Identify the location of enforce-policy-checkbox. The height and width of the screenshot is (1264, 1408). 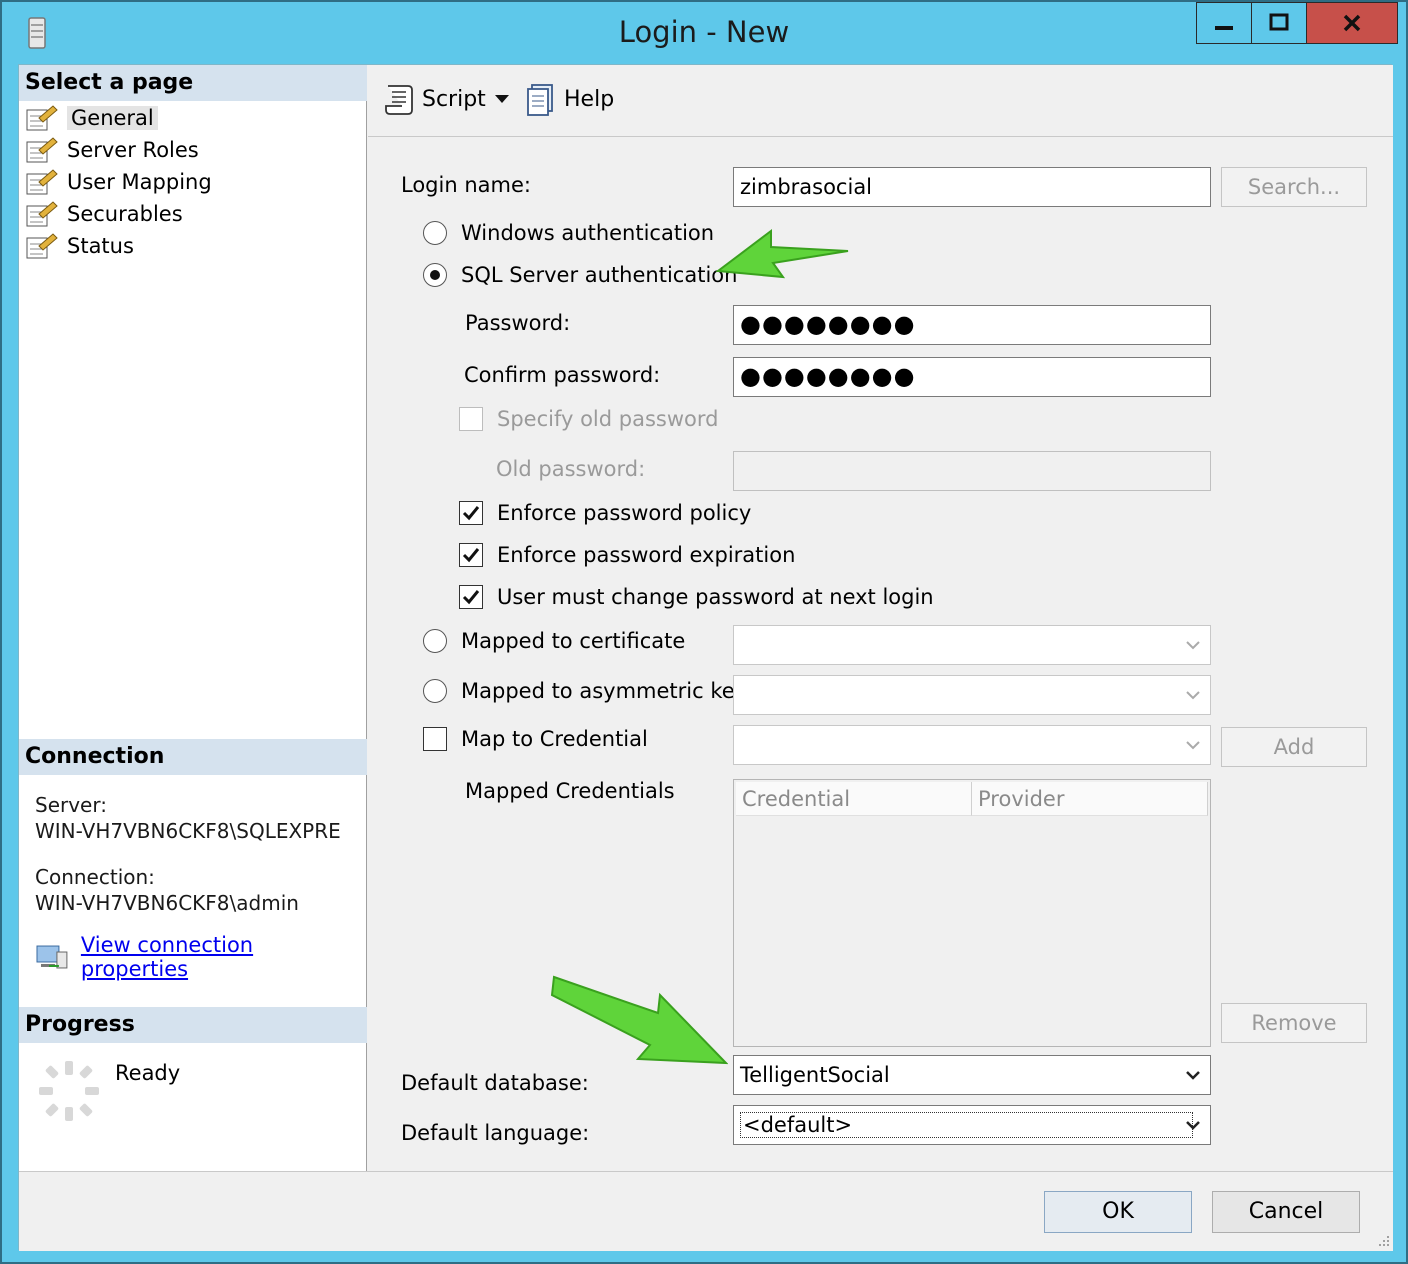
(471, 513).